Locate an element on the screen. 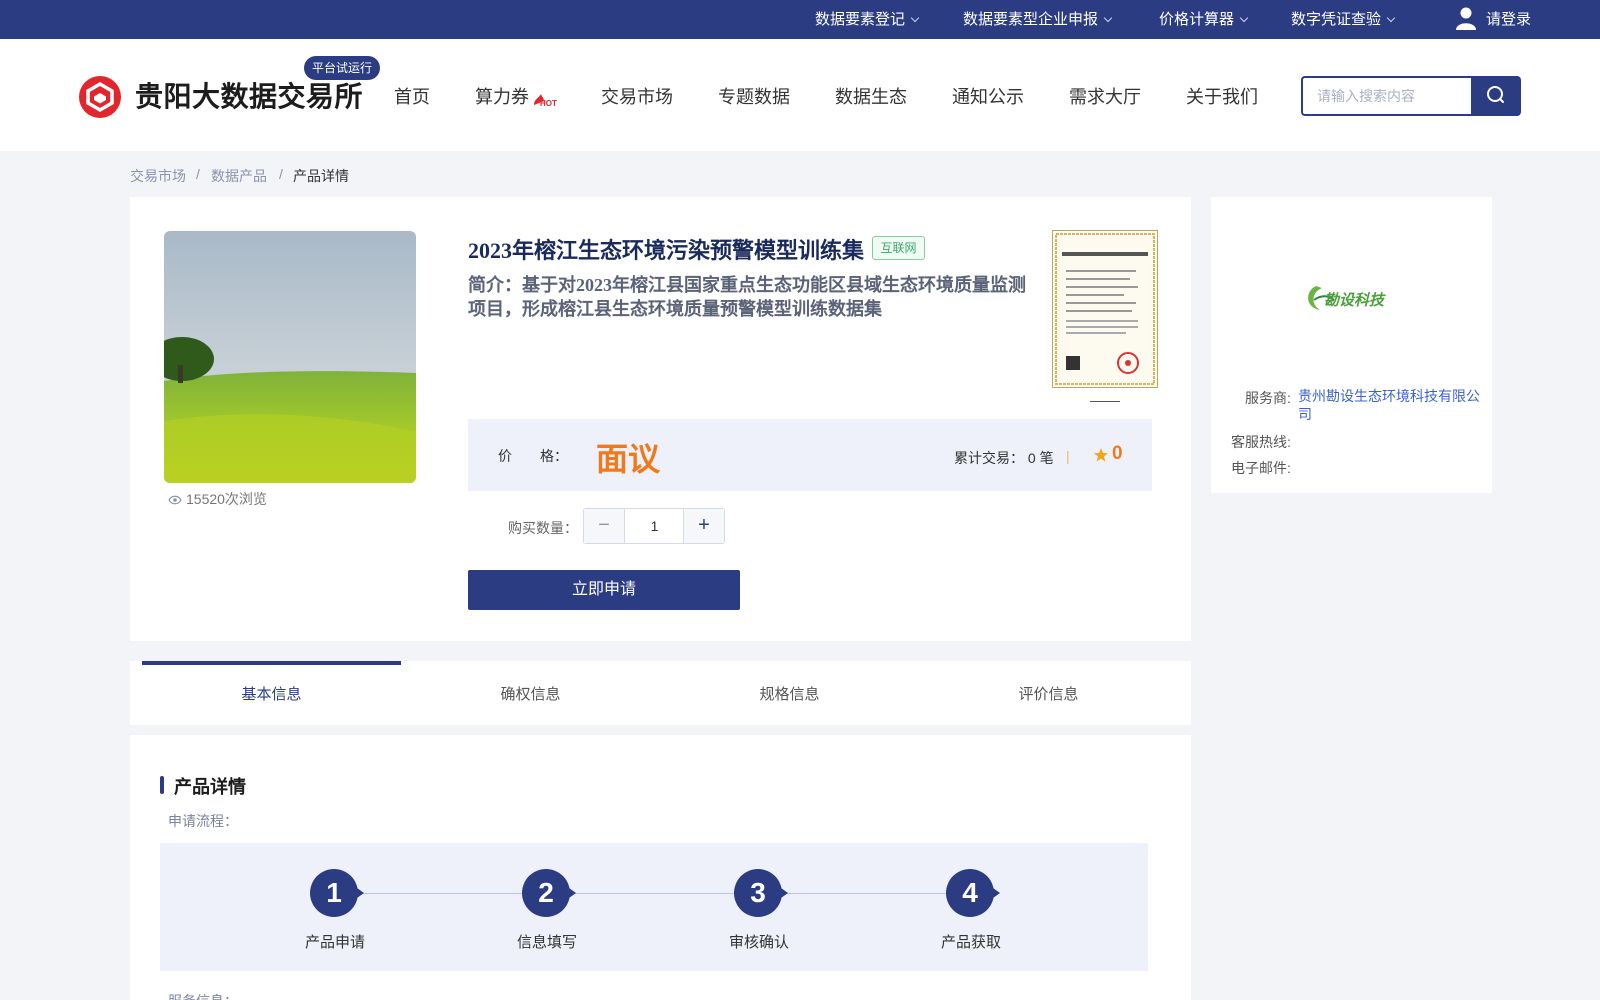 The width and height of the screenshot is (1600, 1000). exchange-logo-icon is located at coordinates (100, 97).